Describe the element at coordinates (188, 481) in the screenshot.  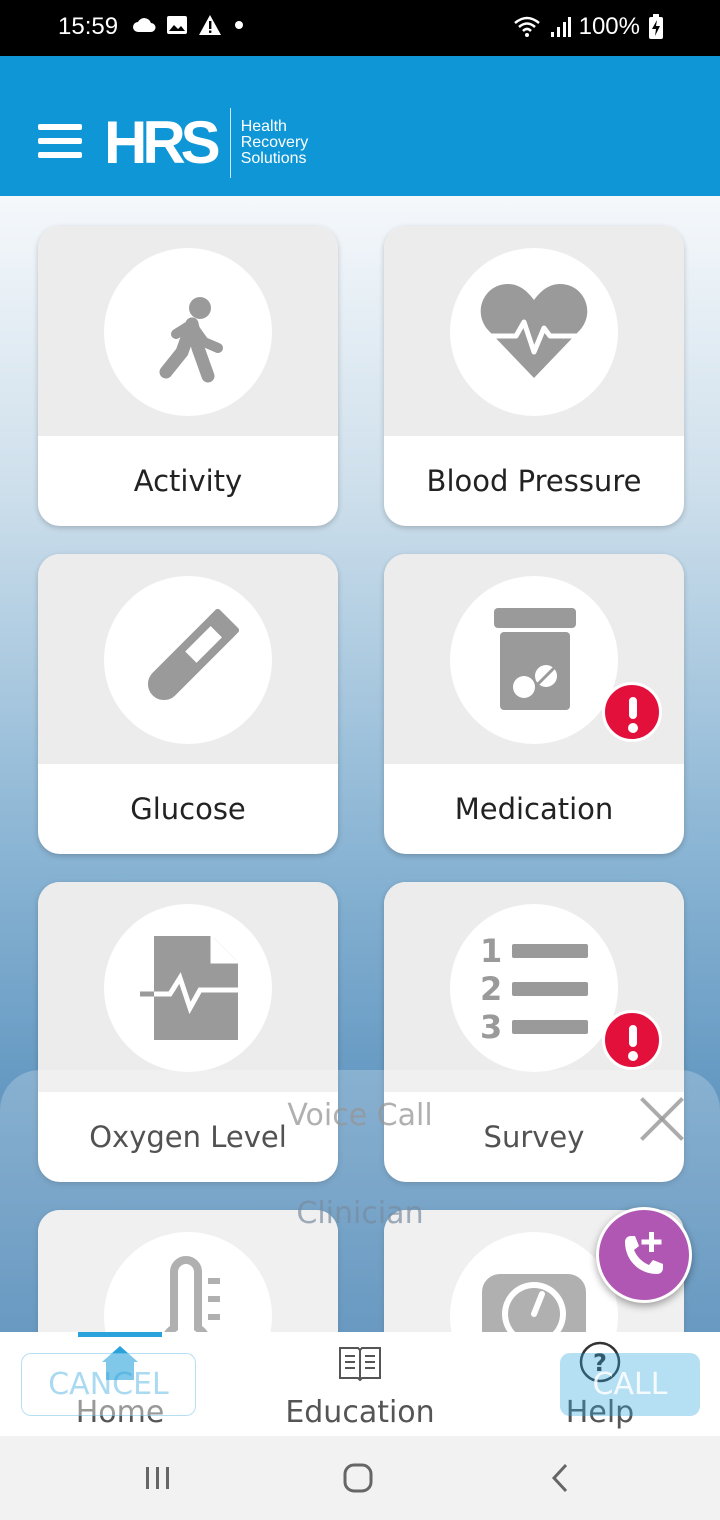
I see `tile-label: Activity` at that location.